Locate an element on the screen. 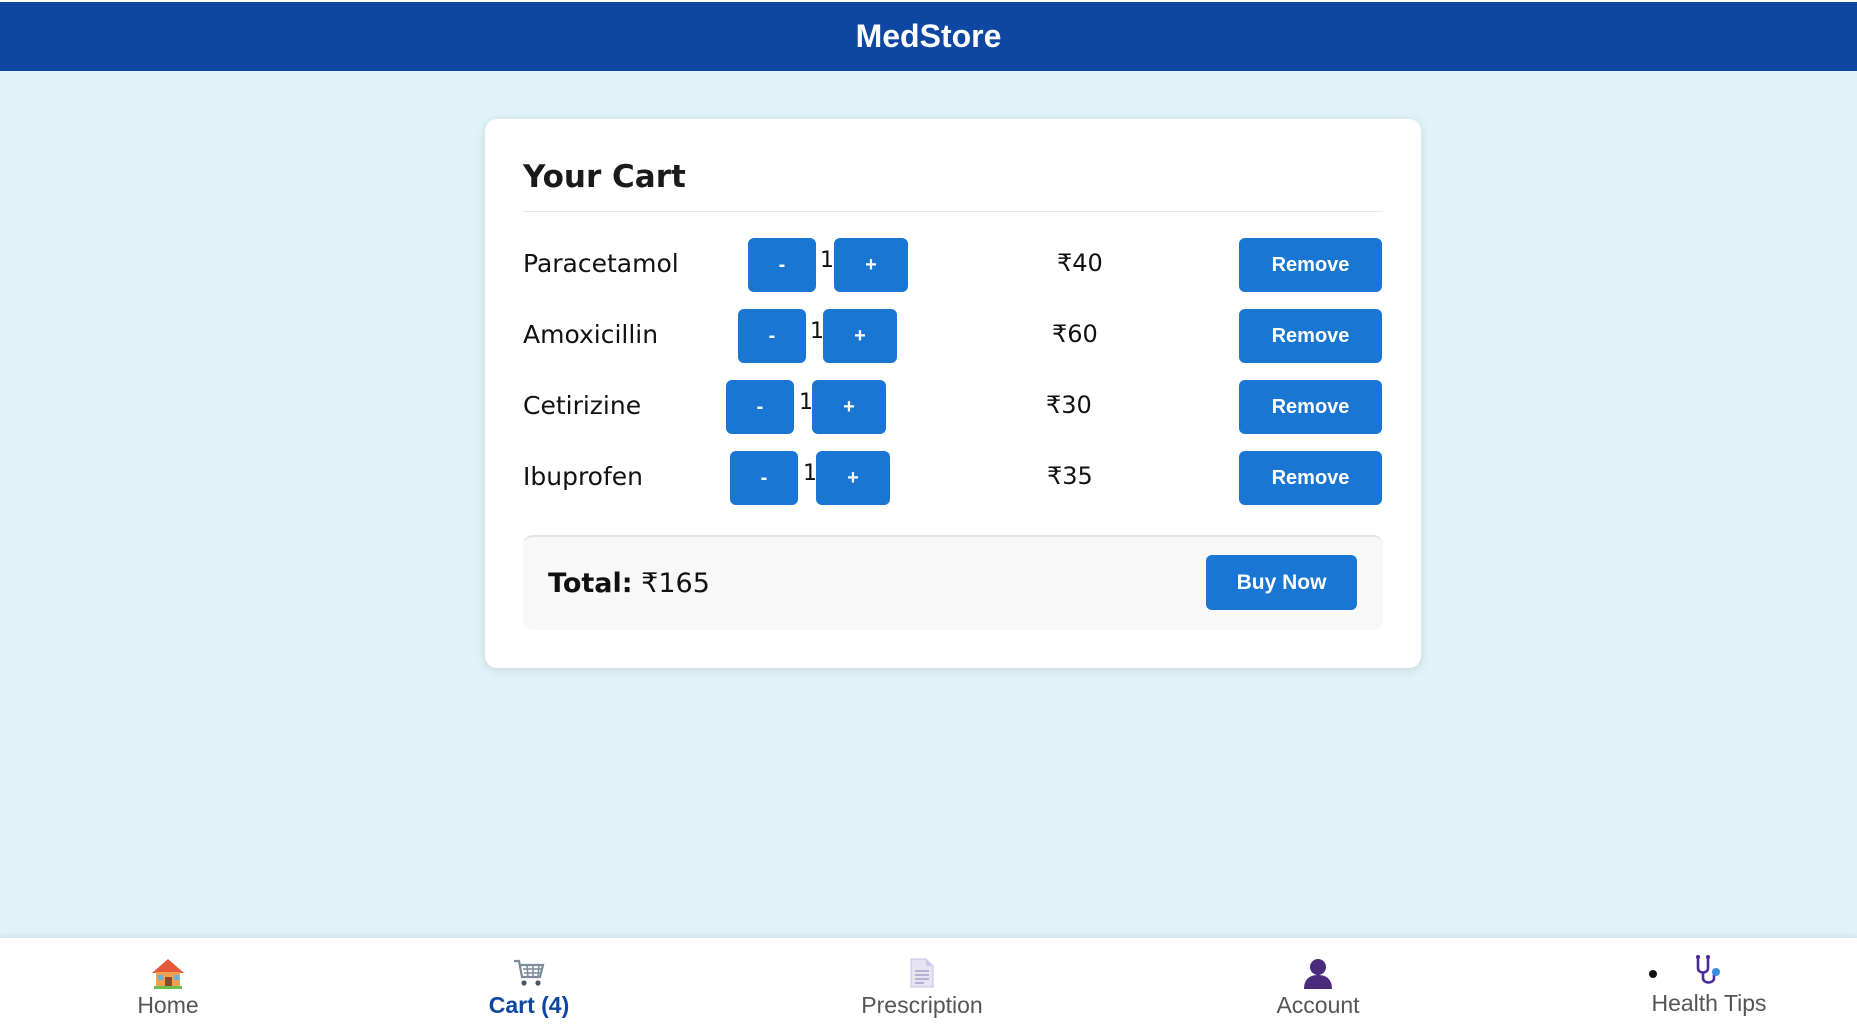 The height and width of the screenshot is (1032, 1857). cart-item-row: Ibuprofen - 1 + ₹35 Remove is located at coordinates (953, 478).